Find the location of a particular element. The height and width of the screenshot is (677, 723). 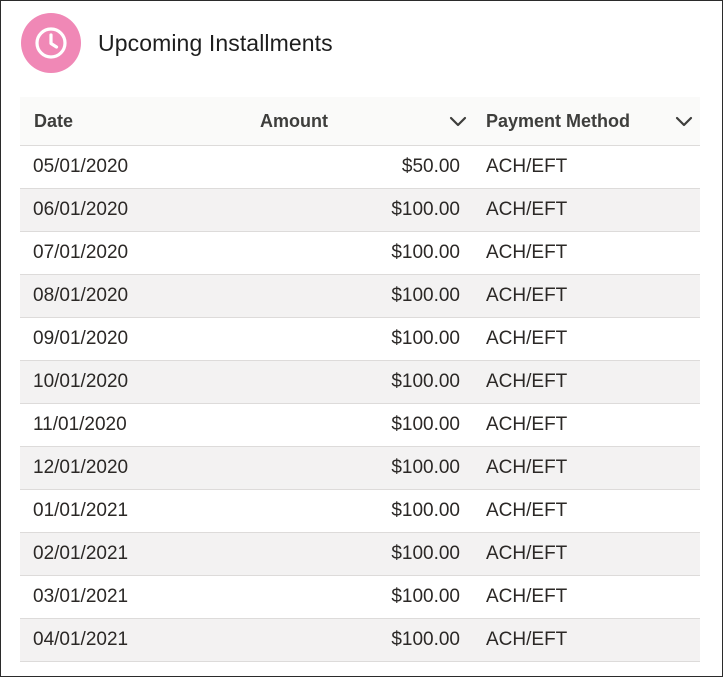

column-header-label: Amount is located at coordinates (294, 120).